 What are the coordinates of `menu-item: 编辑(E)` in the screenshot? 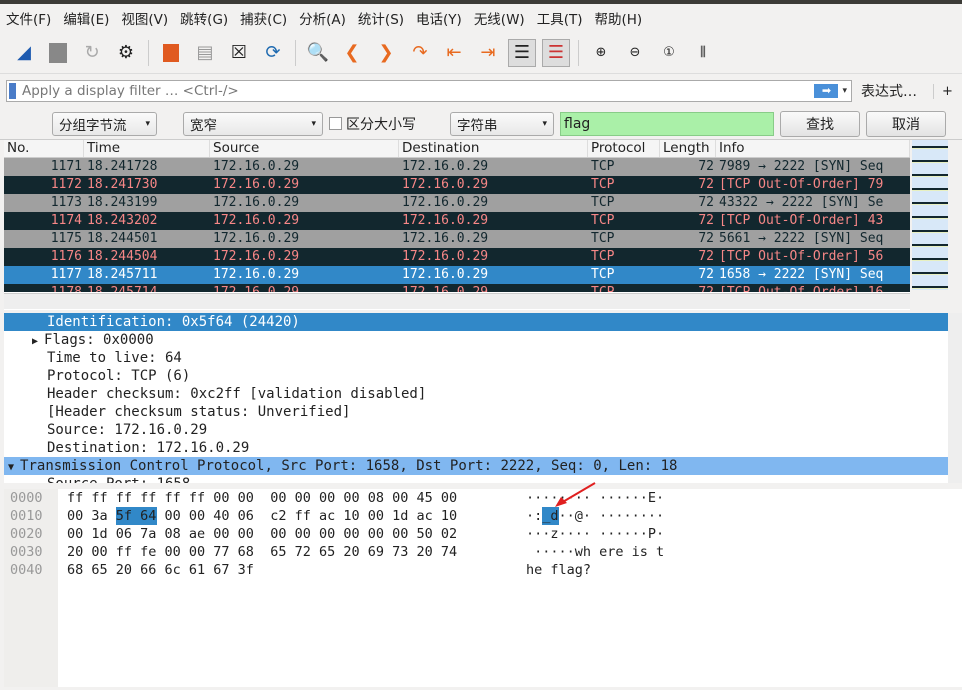 It's located at (86, 18).